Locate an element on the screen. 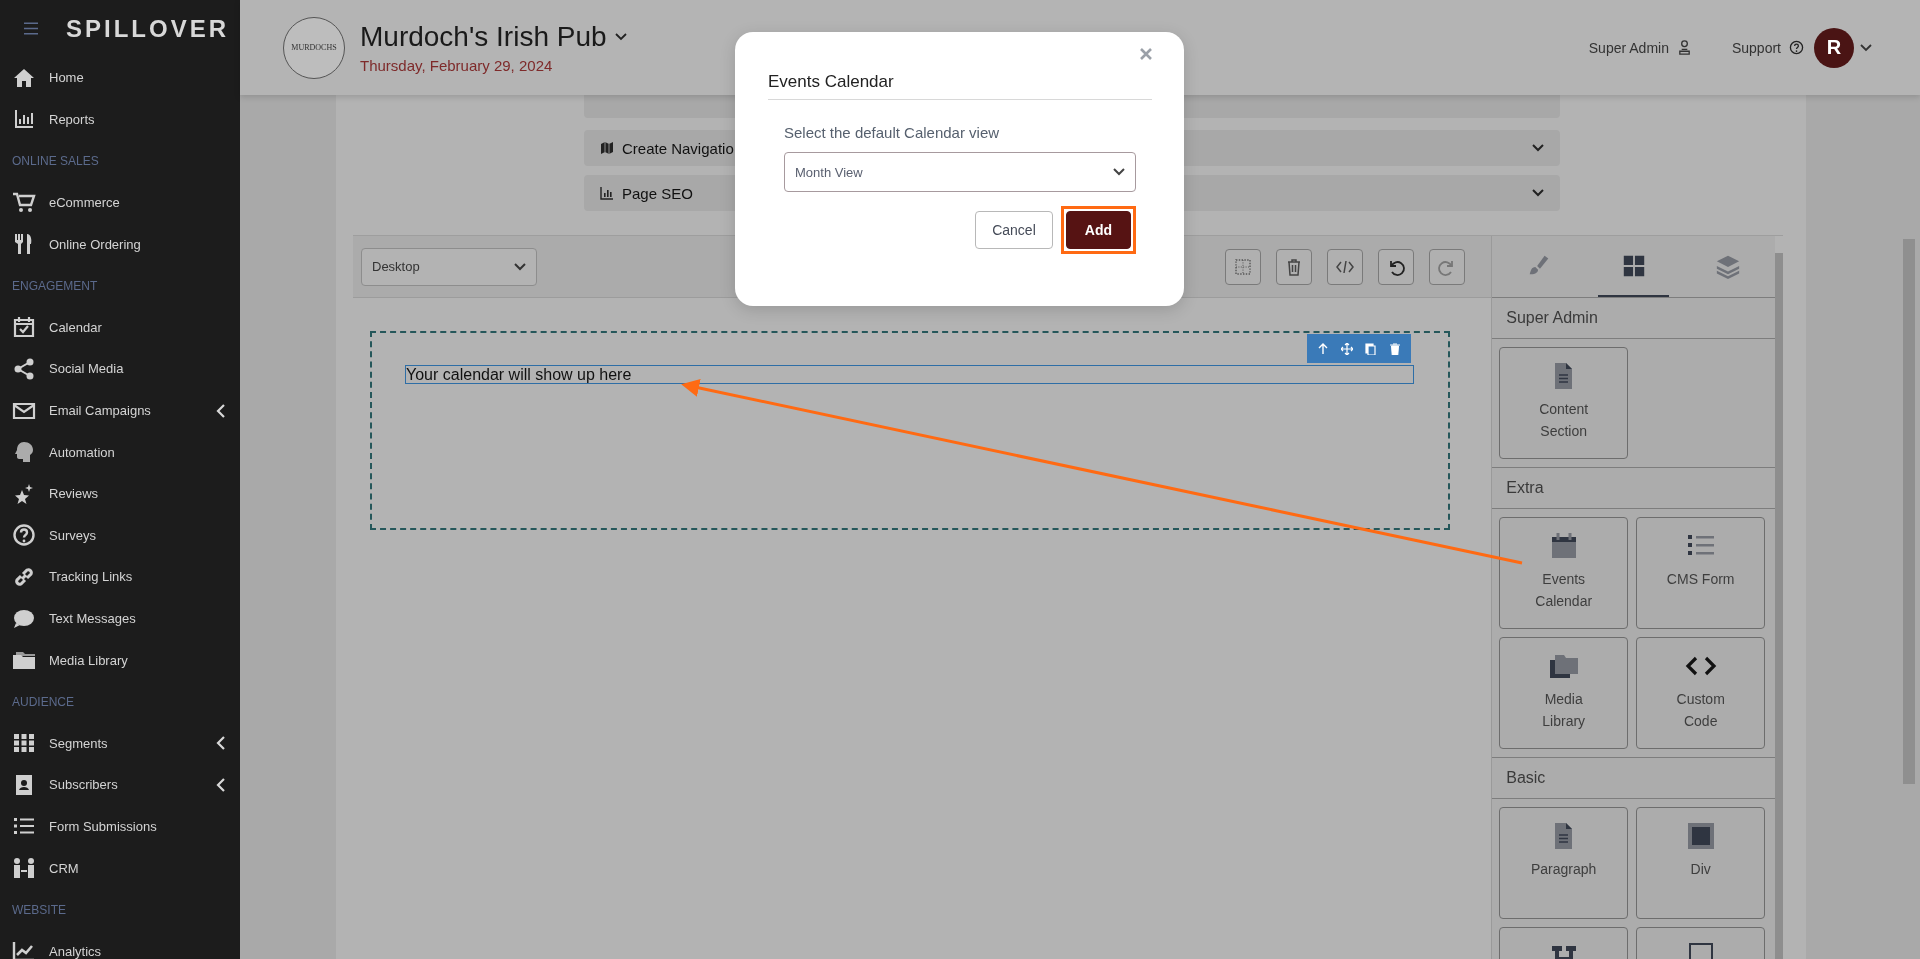 The image size is (1920, 959). pub-logo: MURDOCHS is located at coordinates (314, 47).